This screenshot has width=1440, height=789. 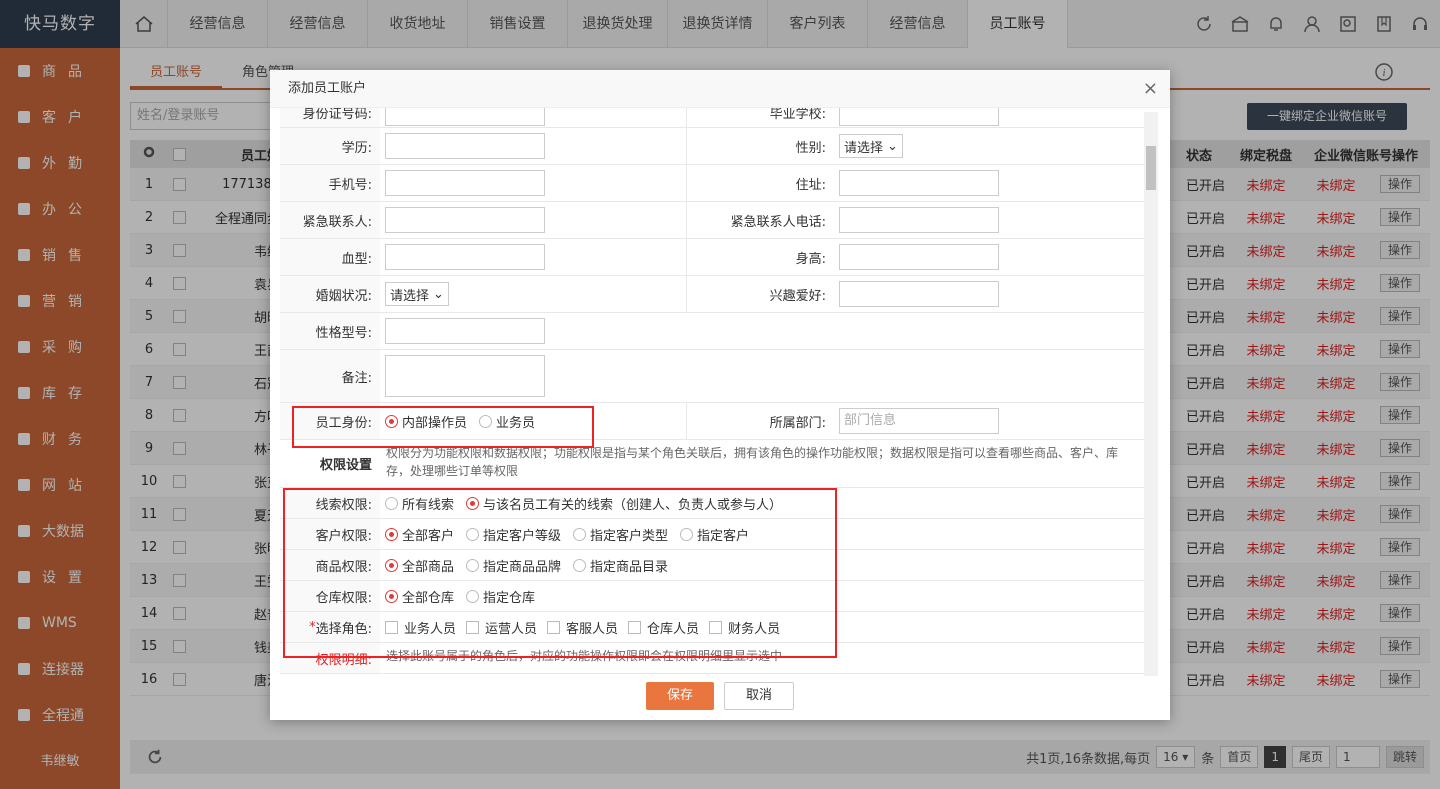 What do you see at coordinates (760, 183) in the screenshot?
I see `label-address: 住址:` at bounding box center [760, 183].